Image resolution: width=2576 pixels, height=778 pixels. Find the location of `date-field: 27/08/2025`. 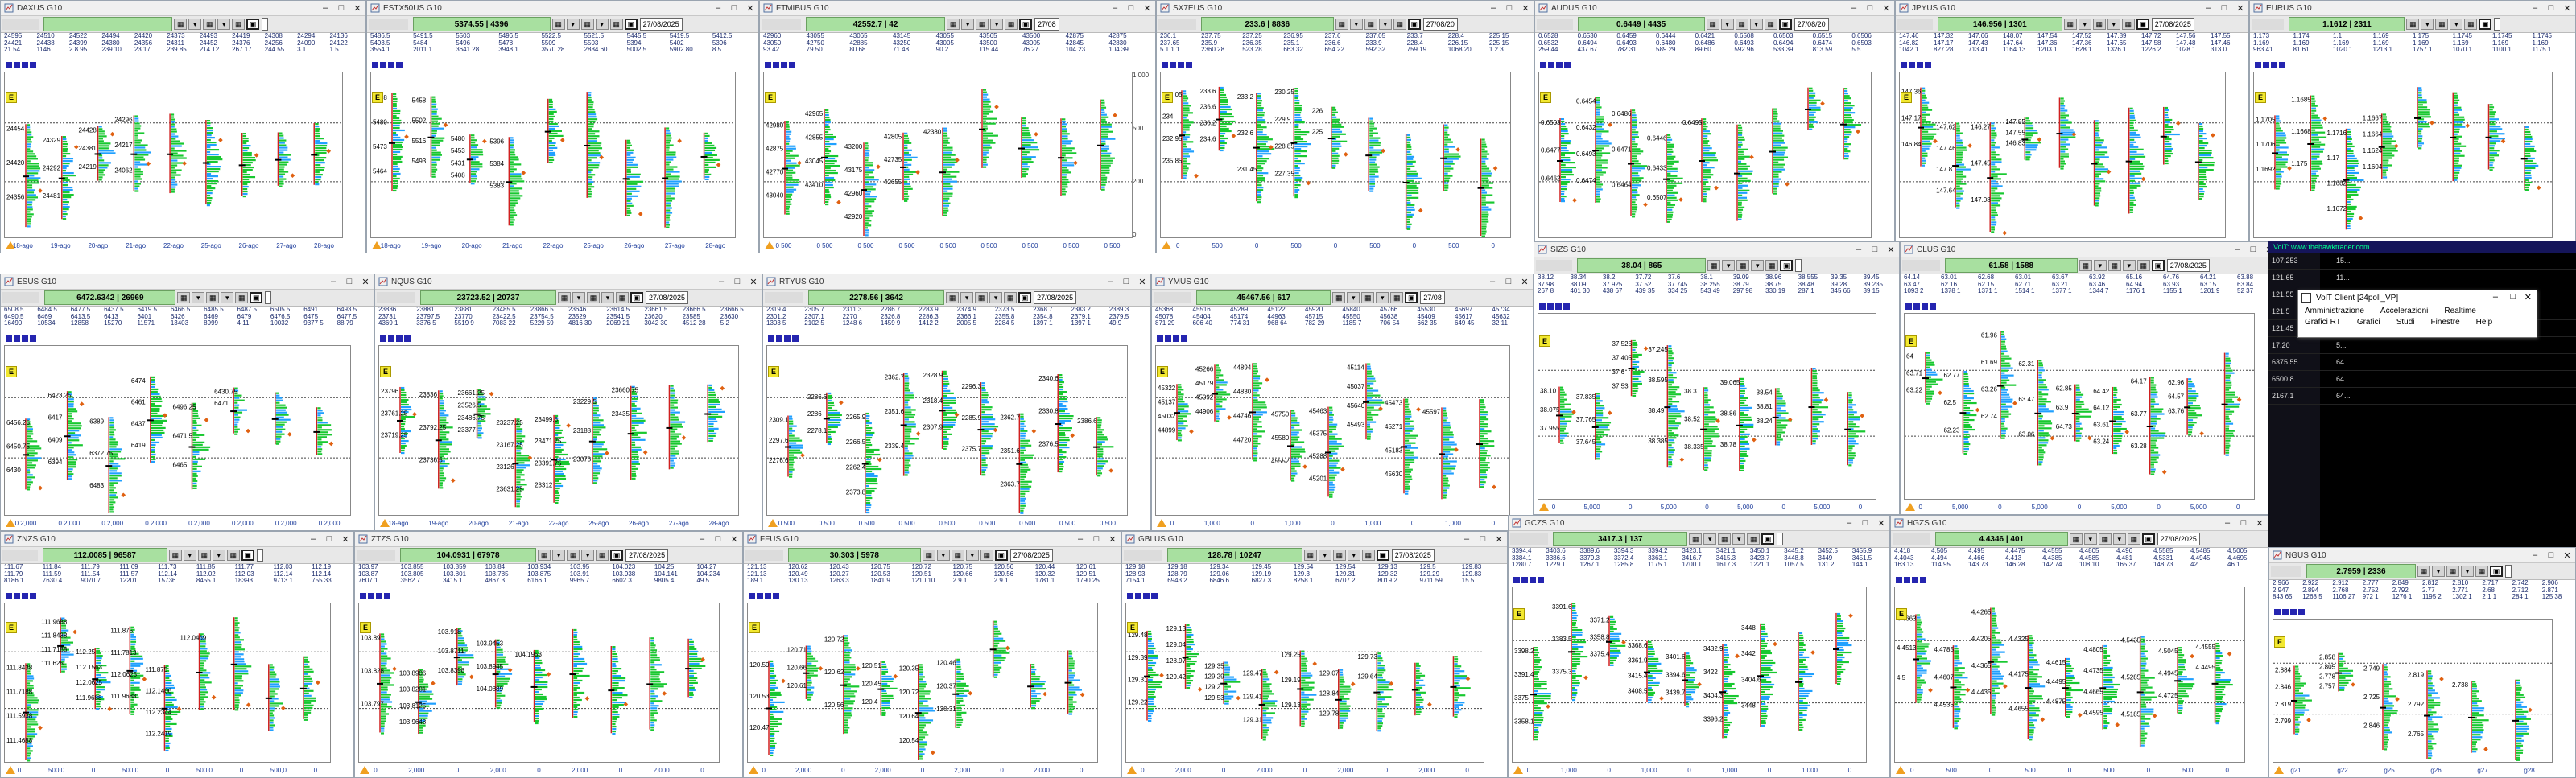

date-field: 27/08/2025 is located at coordinates (667, 297).